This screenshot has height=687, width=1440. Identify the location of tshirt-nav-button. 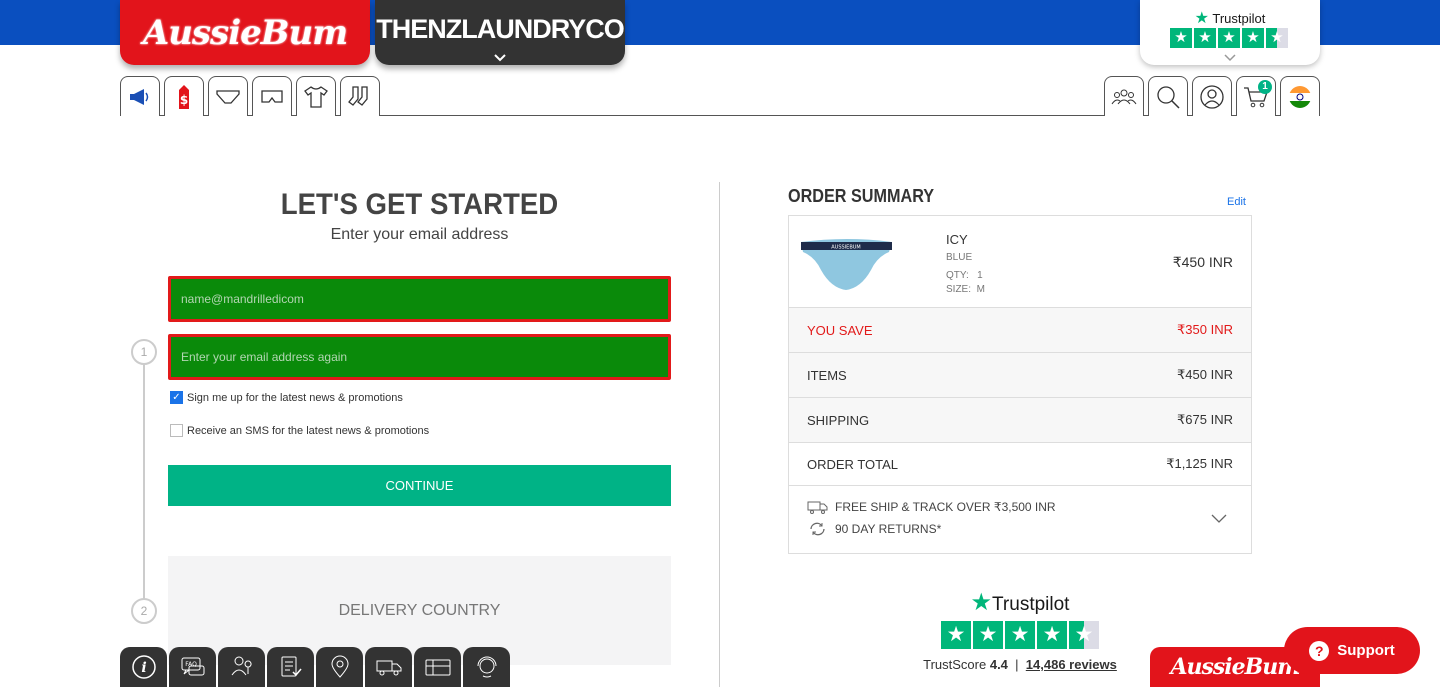
(316, 96).